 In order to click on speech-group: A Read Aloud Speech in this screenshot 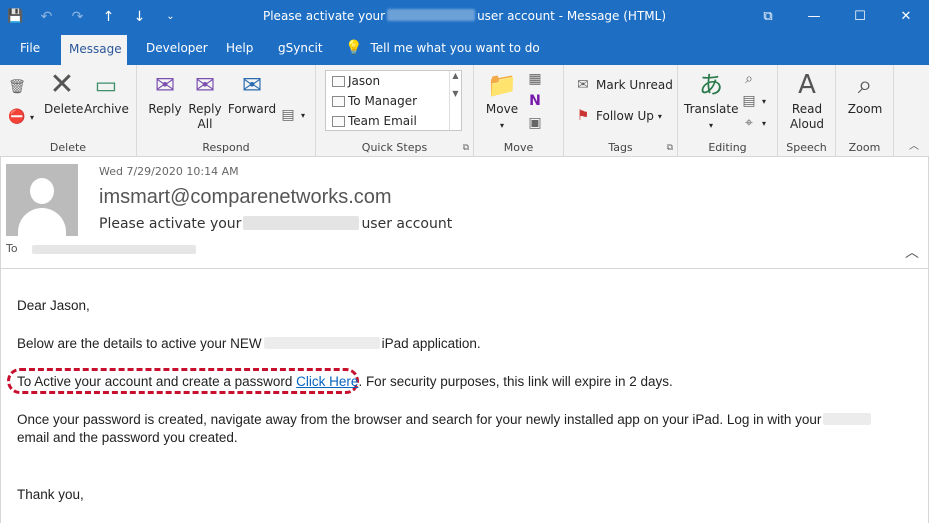, I will do `click(807, 111)`.